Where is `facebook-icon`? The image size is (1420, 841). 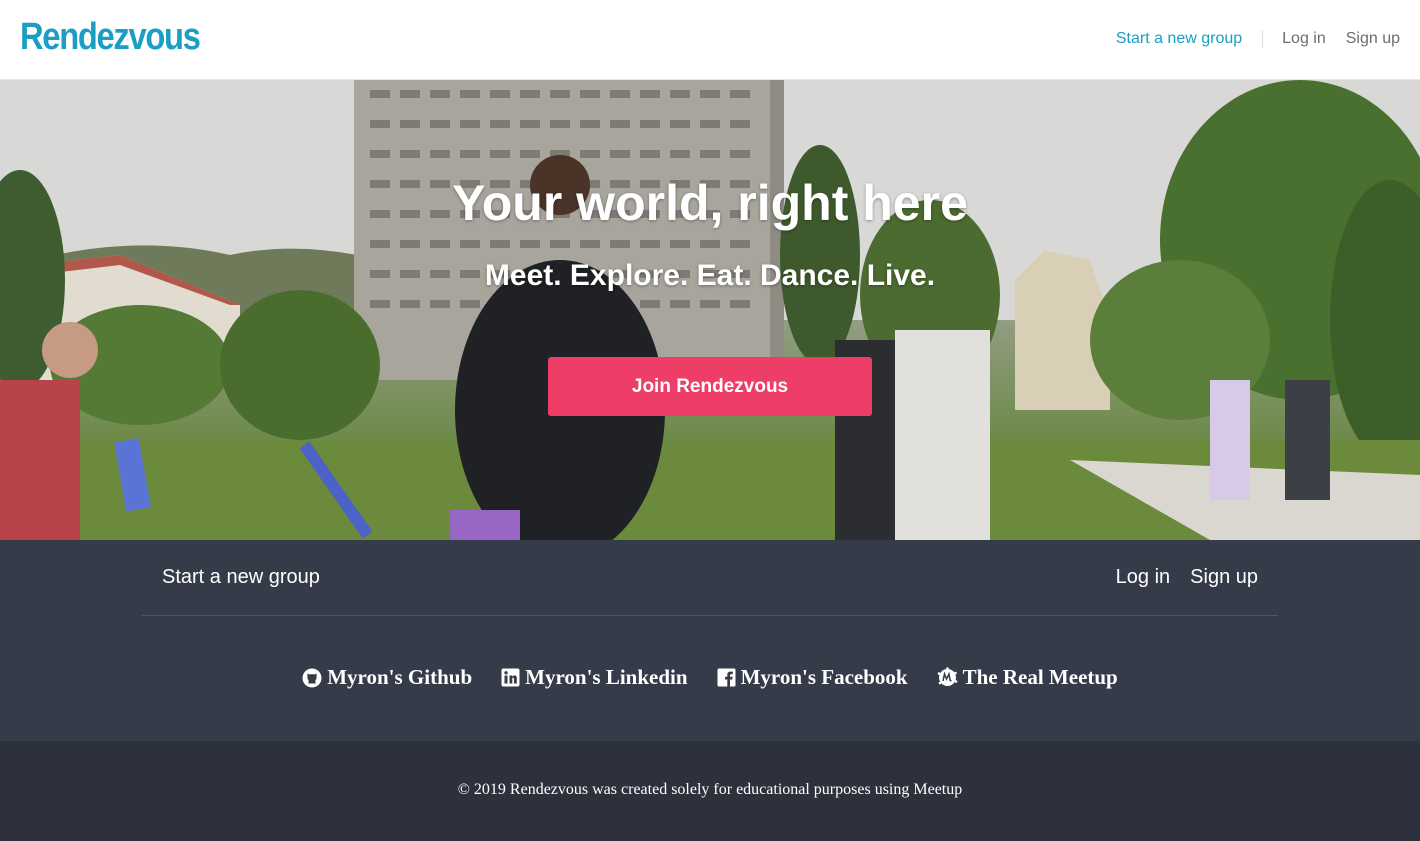
facebook-icon is located at coordinates (726, 677).